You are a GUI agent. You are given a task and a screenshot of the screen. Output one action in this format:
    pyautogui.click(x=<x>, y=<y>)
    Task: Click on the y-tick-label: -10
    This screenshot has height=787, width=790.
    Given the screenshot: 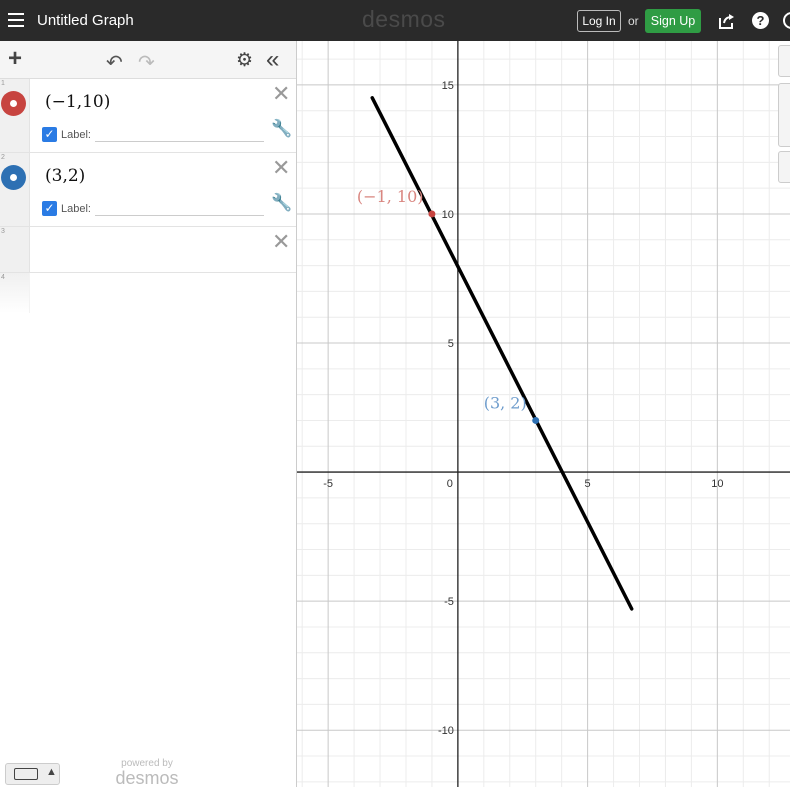 What is the action you would take?
    pyautogui.click(x=446, y=731)
    